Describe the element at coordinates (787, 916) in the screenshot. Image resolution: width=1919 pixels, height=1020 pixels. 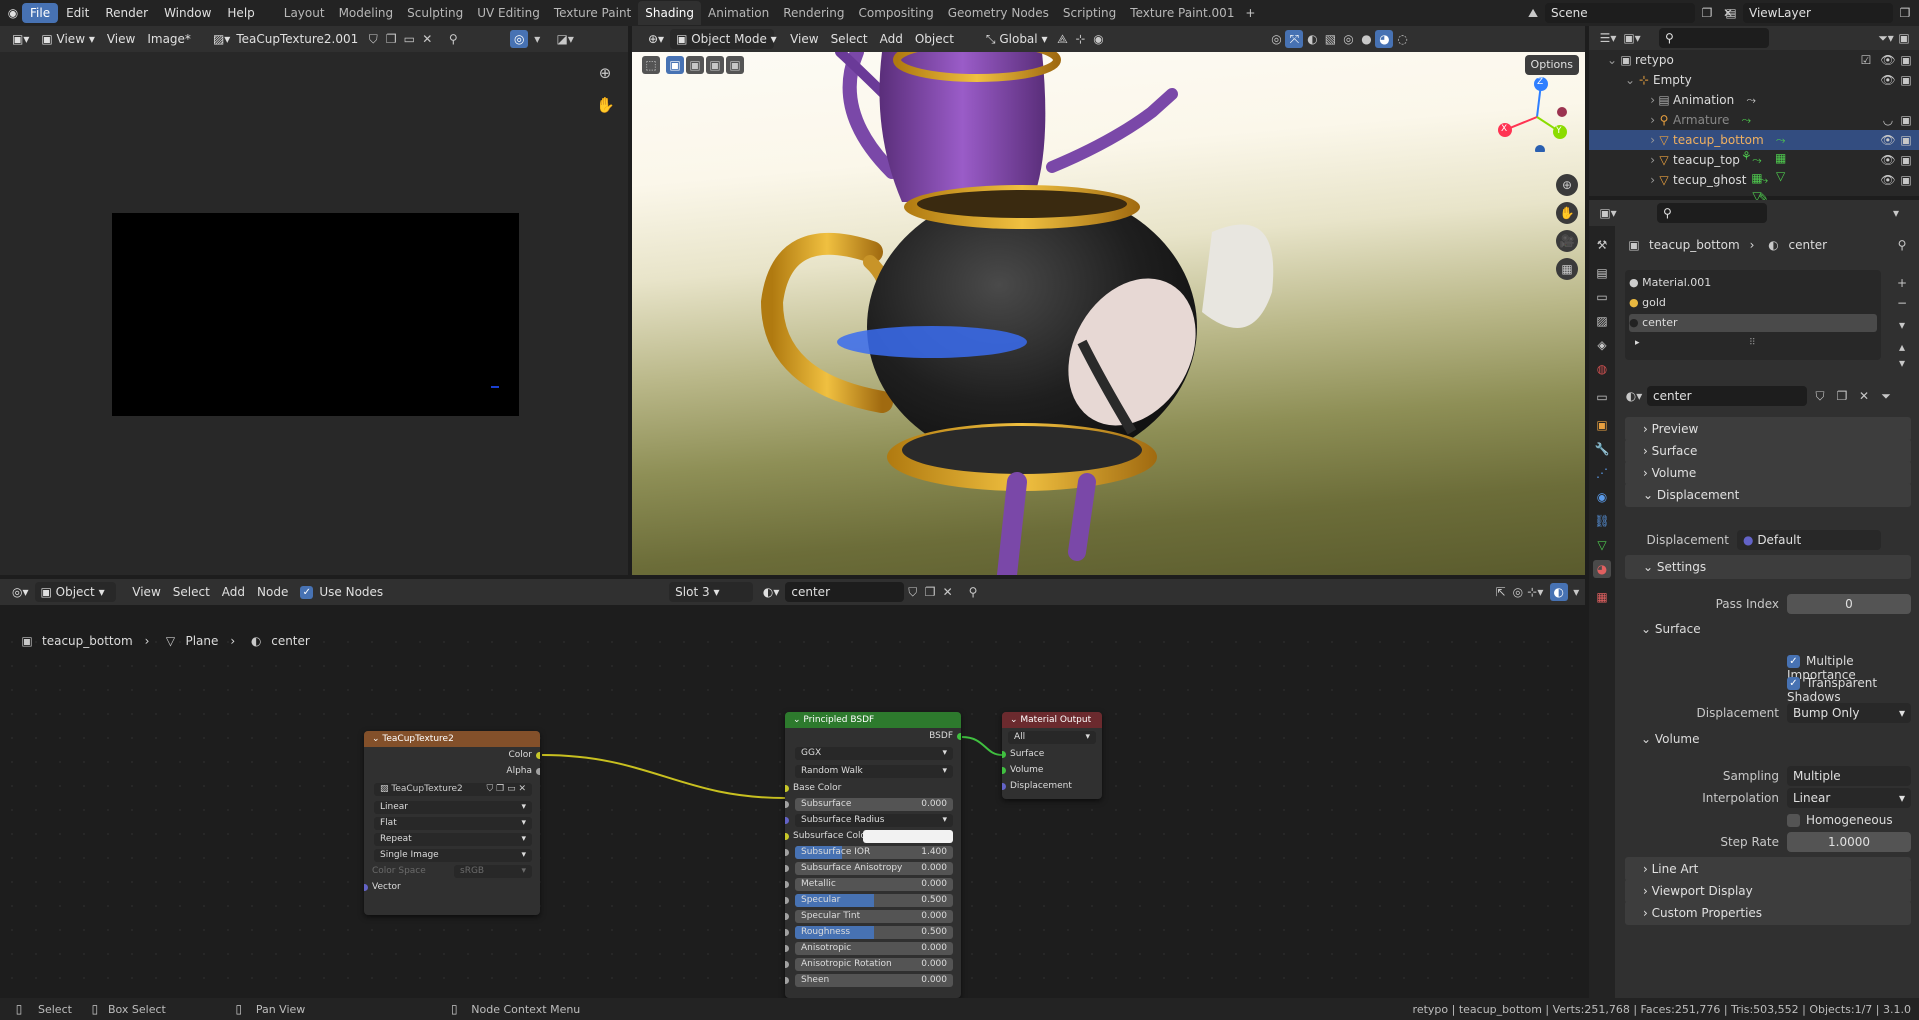
I see `specular-tint-socket` at that location.